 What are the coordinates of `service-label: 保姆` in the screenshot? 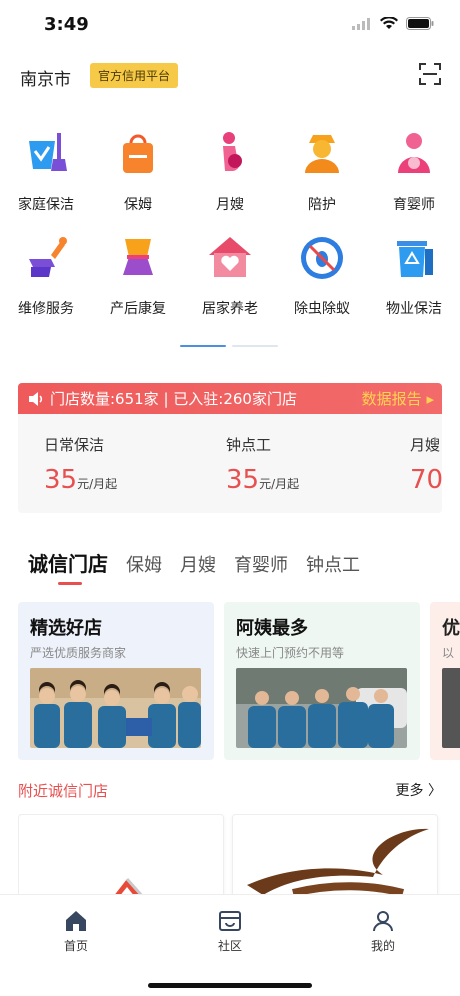 It's located at (138, 205).